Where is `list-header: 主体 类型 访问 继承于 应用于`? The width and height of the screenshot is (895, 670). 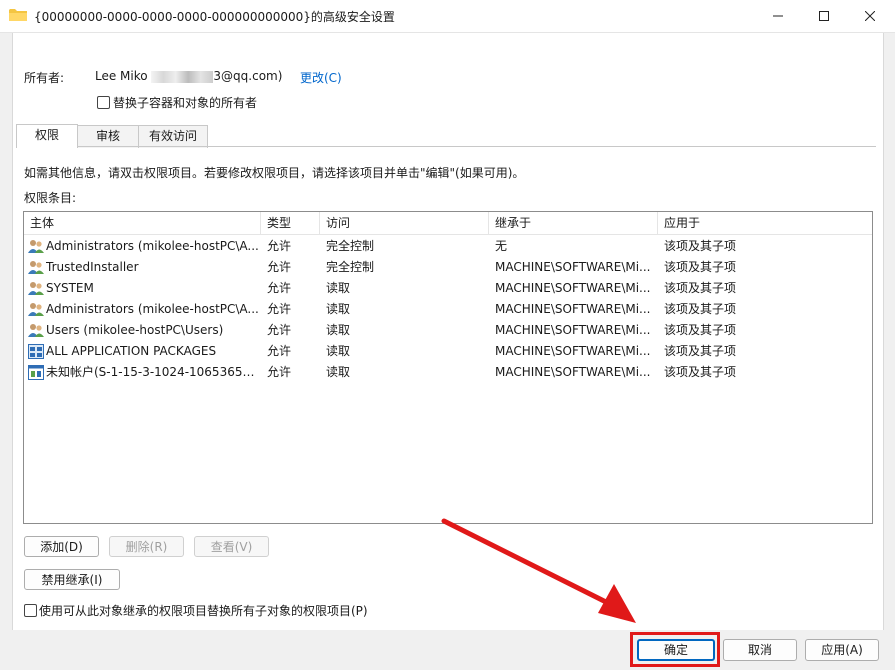
list-header: 主体 类型 访问 继承于 应用于 is located at coordinates (448, 223).